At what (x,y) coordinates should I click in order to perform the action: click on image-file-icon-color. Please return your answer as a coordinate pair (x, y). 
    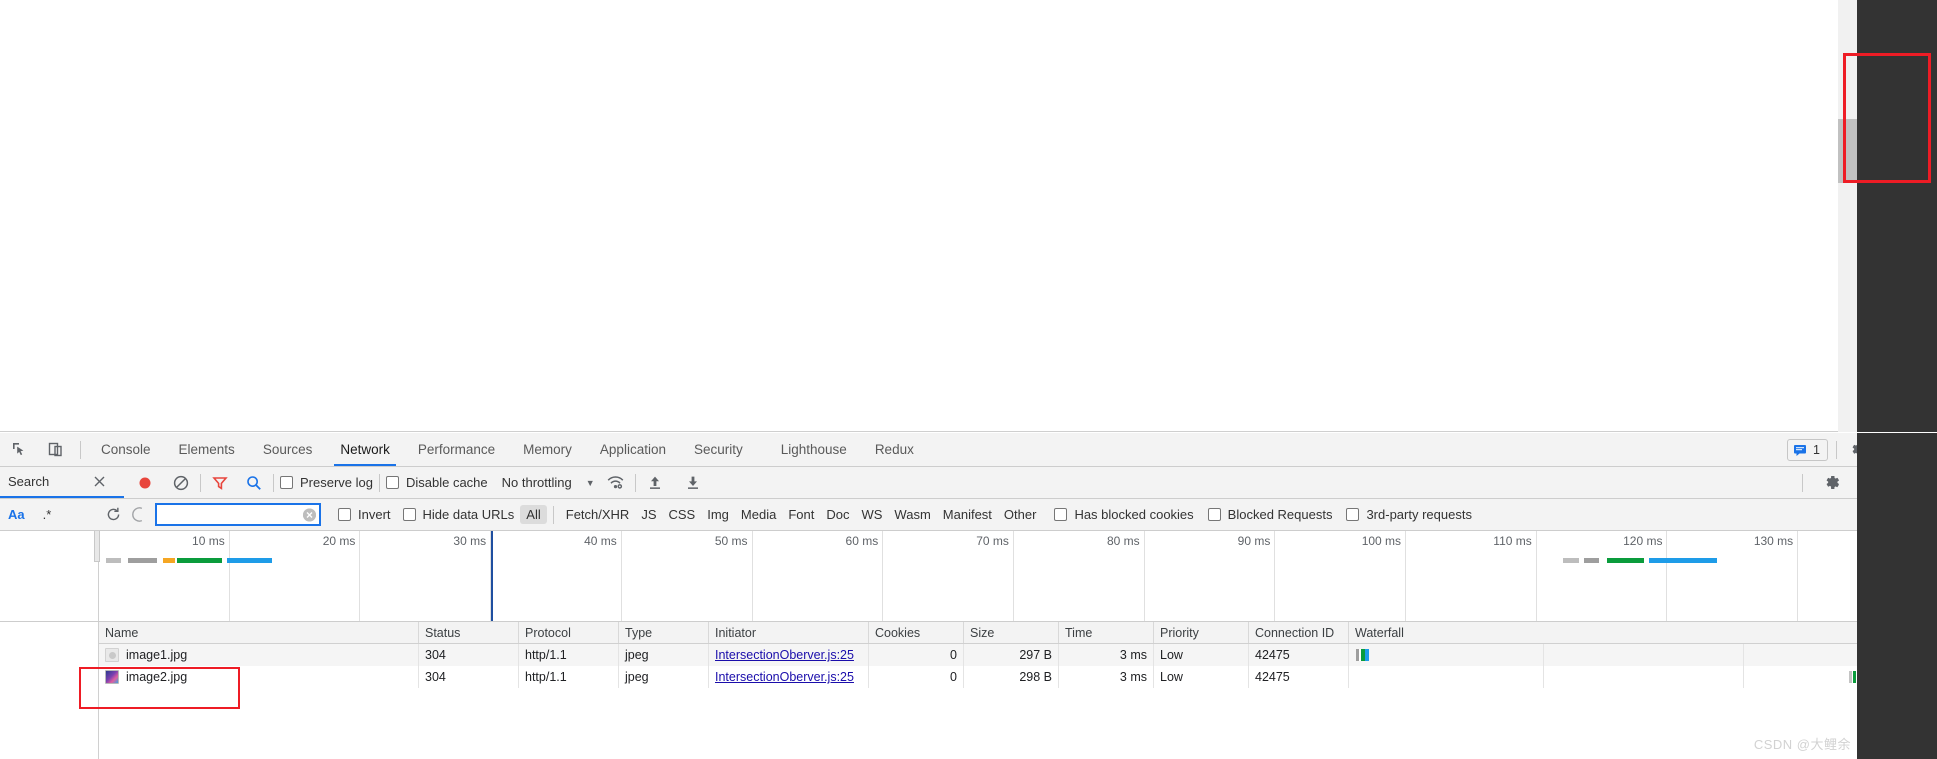
    Looking at the image, I should click on (112, 677).